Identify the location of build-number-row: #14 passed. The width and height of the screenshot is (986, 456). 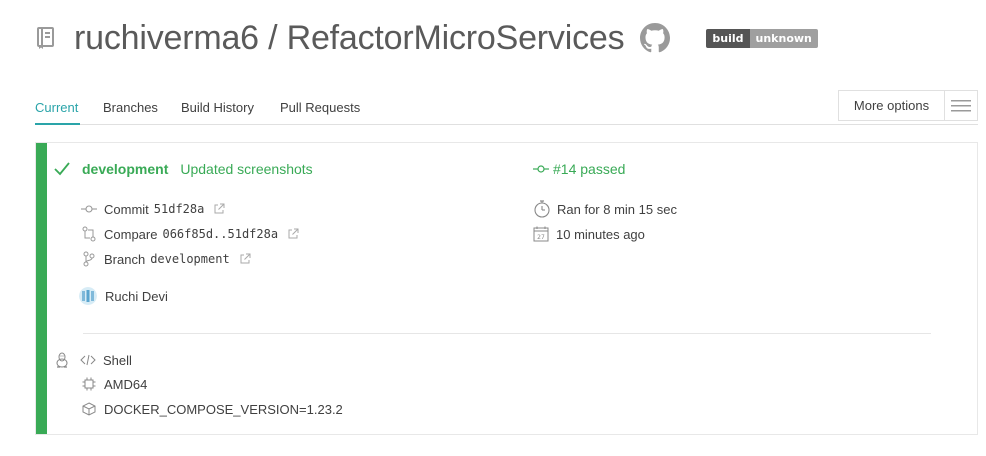
(579, 169).